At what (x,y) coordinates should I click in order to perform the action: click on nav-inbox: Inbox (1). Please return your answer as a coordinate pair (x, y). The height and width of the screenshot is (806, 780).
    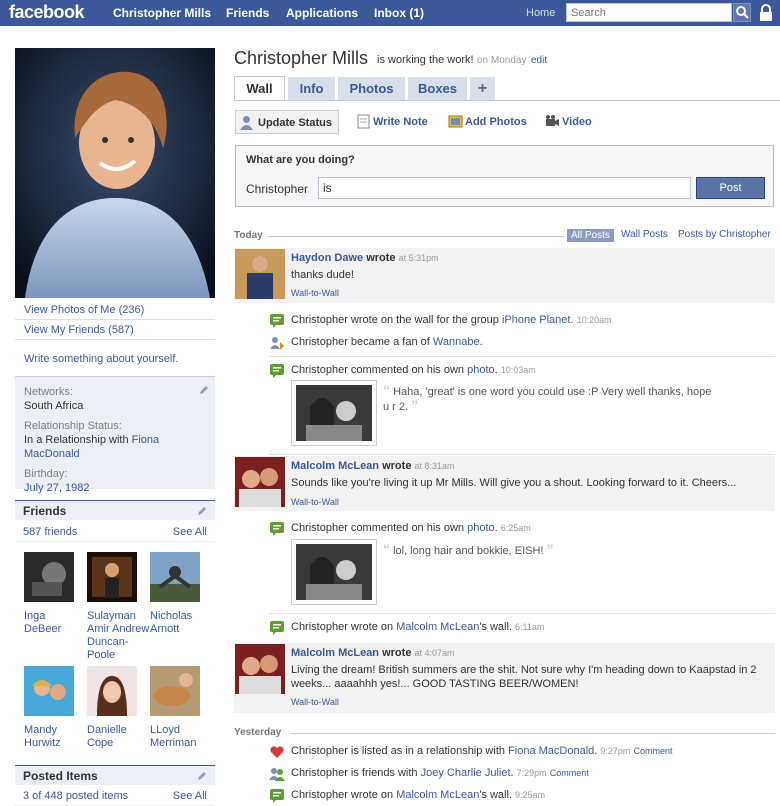
    Looking at the image, I should click on (399, 13).